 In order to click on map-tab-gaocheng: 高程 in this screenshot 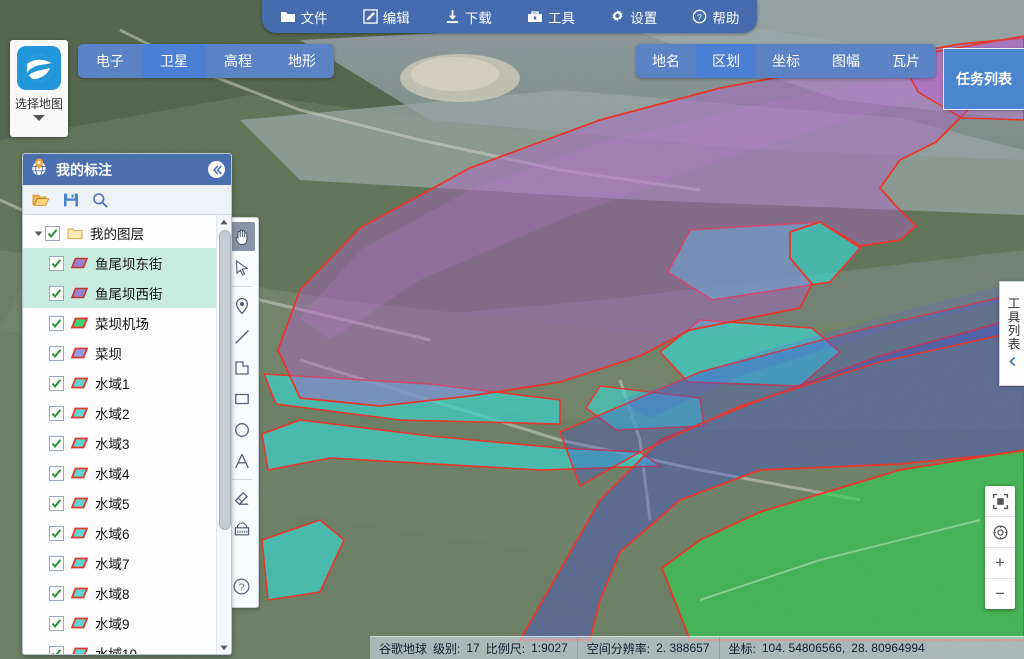, I will do `click(238, 61)`.